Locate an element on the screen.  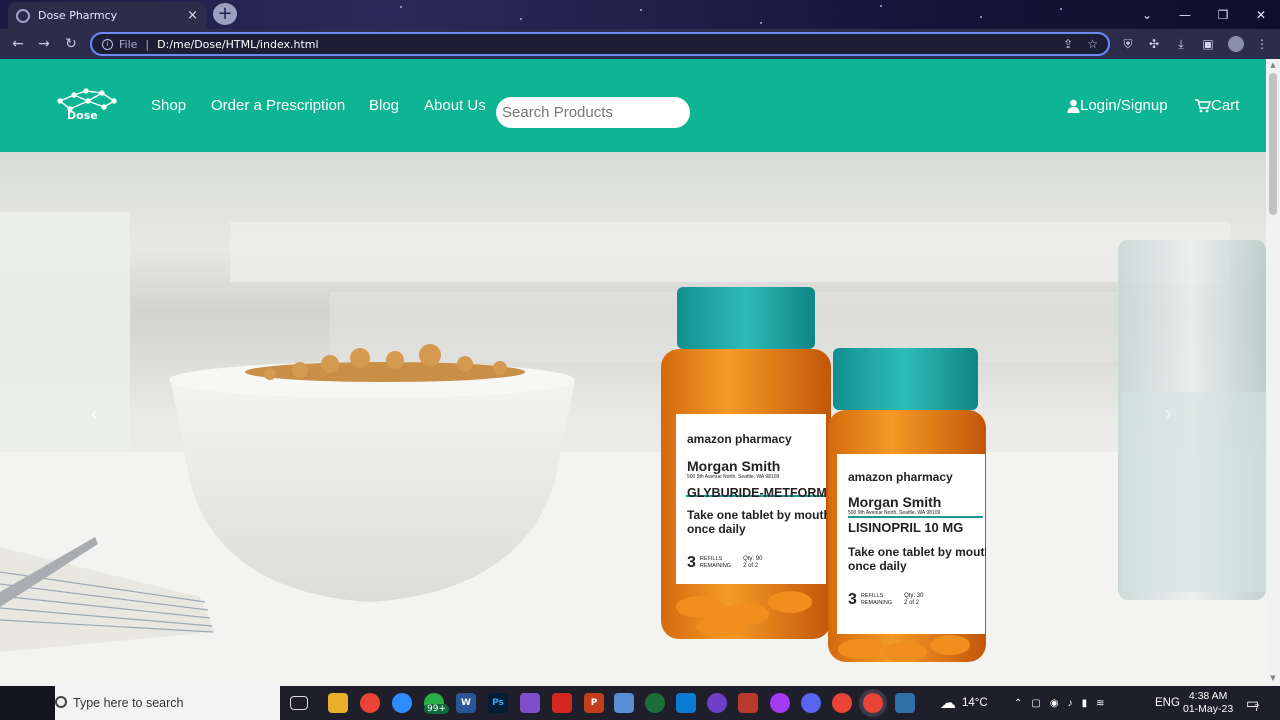
page-favicon-icon is located at coordinates (23, 15).